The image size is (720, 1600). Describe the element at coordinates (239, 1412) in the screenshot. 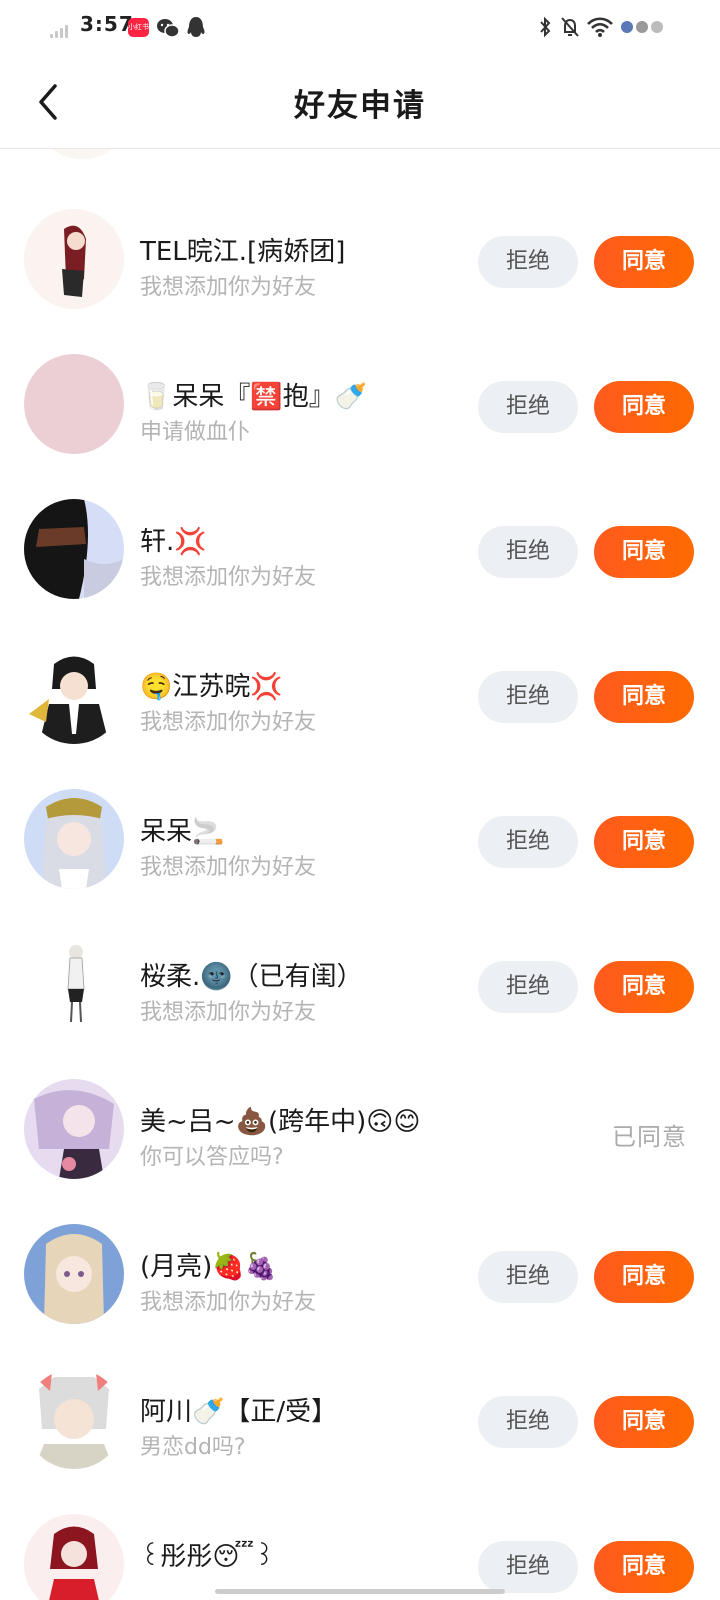

I see `request-name: 阿川🍼【正/受】` at that location.